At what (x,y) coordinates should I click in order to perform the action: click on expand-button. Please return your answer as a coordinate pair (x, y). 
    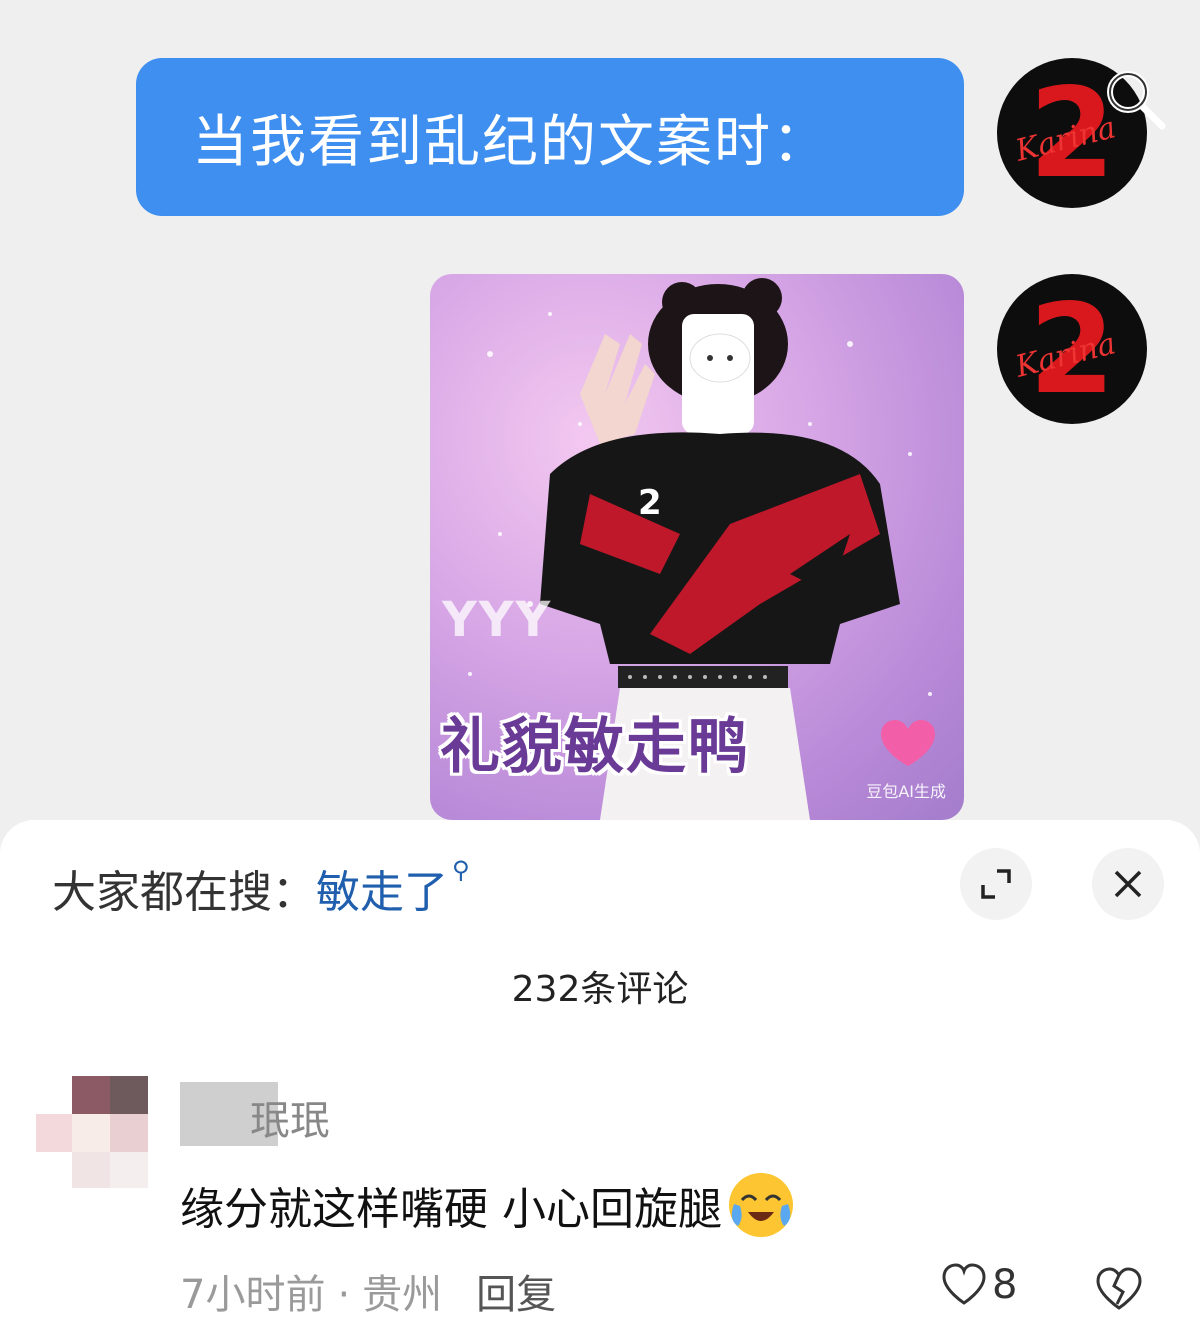
    Looking at the image, I should click on (996, 884).